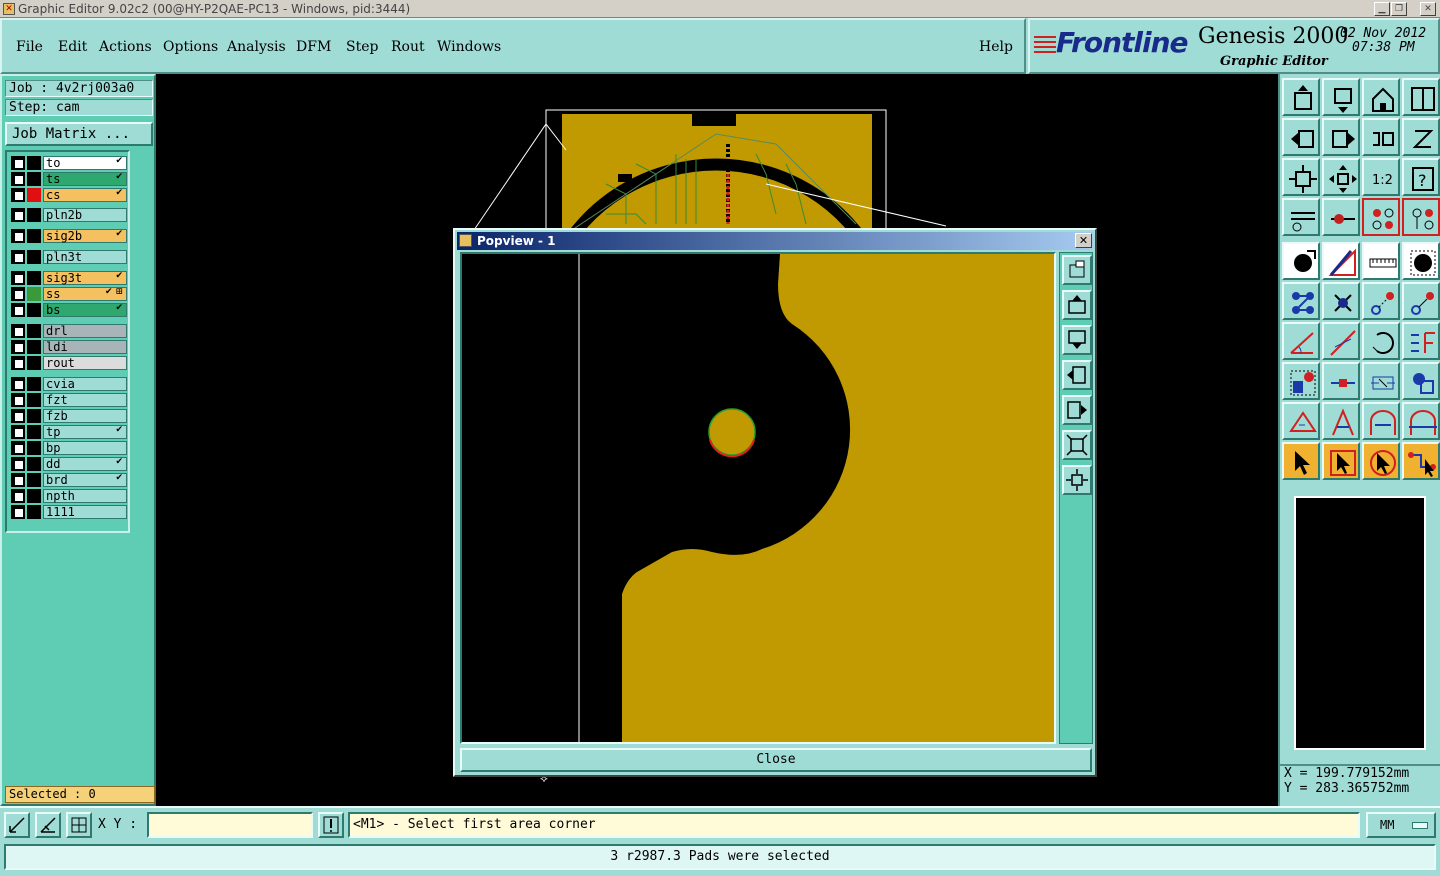 This screenshot has width=1440, height=876. What do you see at coordinates (85, 400) in the screenshot?
I see `layer-name: fzt` at bounding box center [85, 400].